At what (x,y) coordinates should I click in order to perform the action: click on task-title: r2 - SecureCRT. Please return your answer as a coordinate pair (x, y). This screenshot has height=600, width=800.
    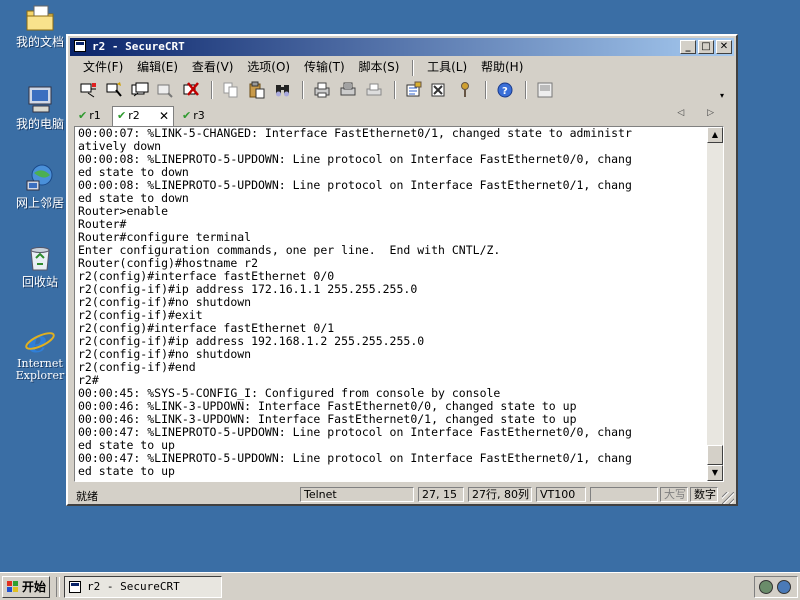
    Looking at the image, I should click on (133, 586).